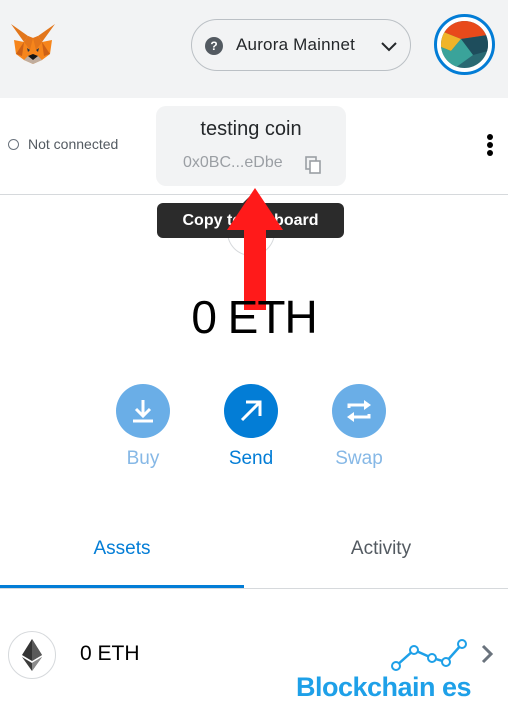 The height and width of the screenshot is (718, 508). I want to click on arrow-up-right-icon, so click(251, 411).